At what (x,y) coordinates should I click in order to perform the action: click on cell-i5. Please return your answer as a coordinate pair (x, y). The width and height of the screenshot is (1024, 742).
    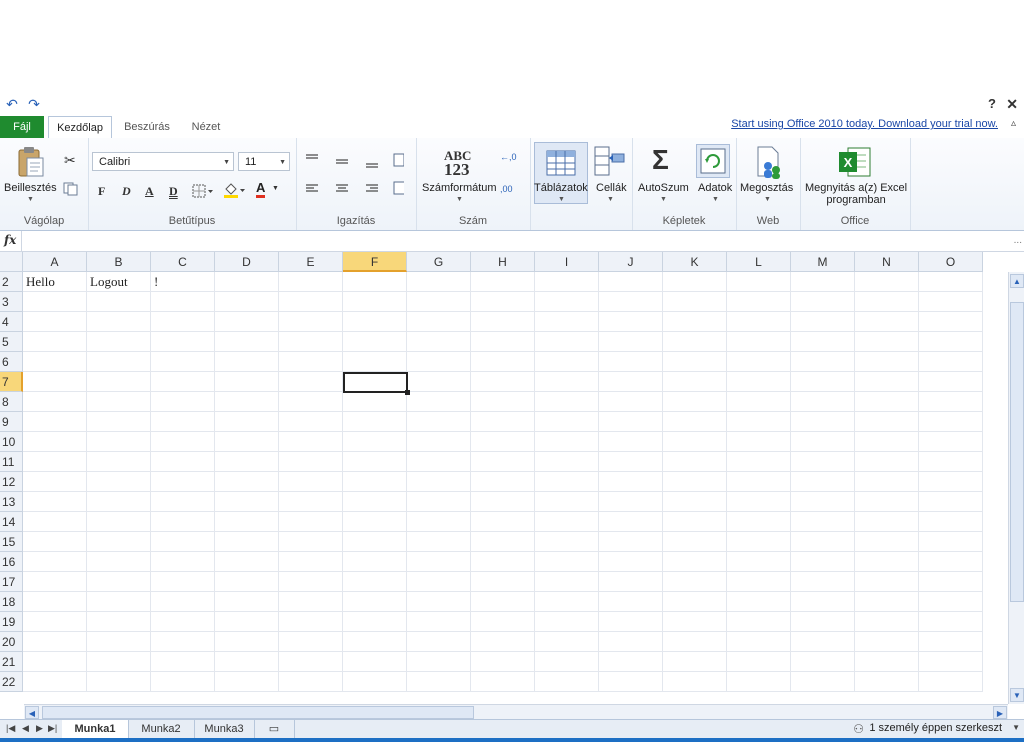
    Looking at the image, I should click on (567, 342).